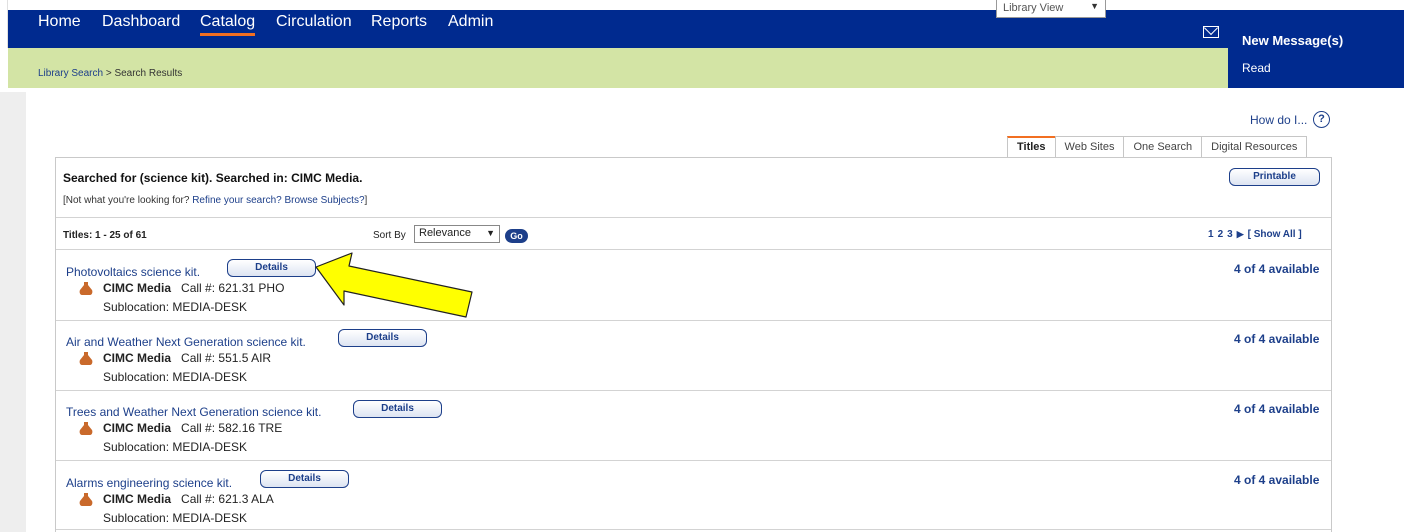 The height and width of the screenshot is (532, 1404). I want to click on breadcrumb-current: Search Results, so click(148, 73).